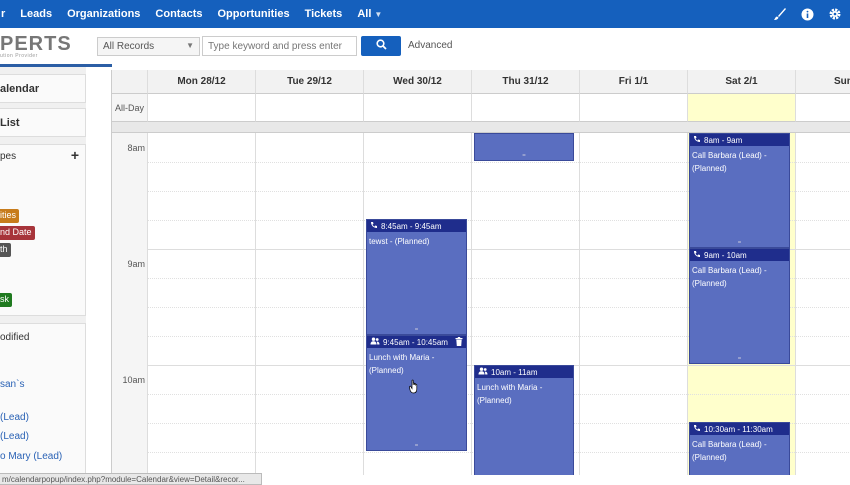 The image size is (850, 485). I want to click on brush-icon, so click(780, 14).